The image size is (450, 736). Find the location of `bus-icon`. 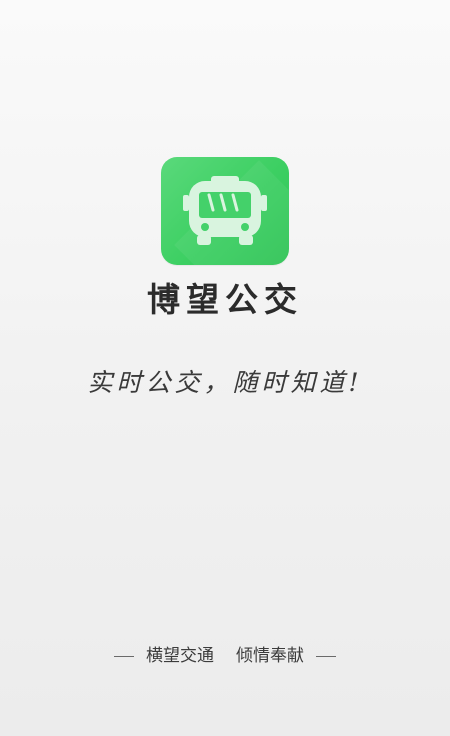

bus-icon is located at coordinates (225, 210).